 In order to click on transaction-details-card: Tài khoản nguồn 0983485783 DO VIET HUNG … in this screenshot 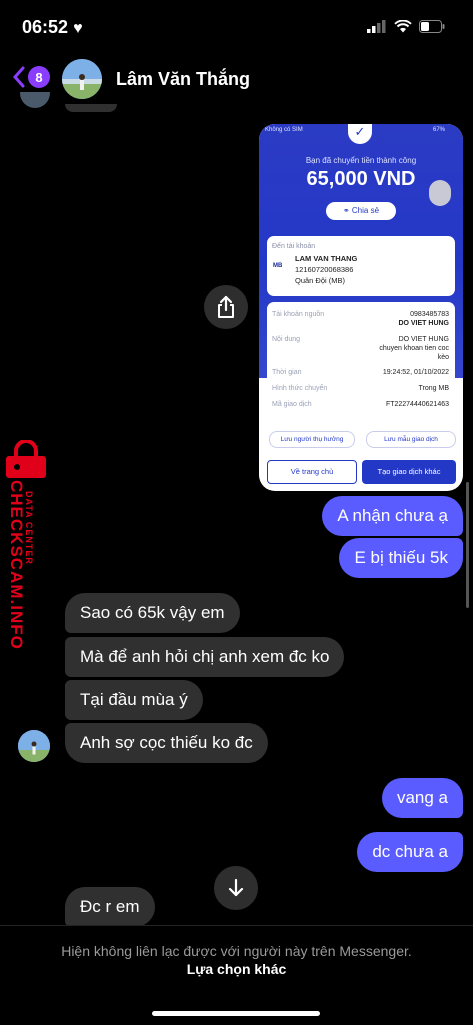, I will do `click(361, 360)`.